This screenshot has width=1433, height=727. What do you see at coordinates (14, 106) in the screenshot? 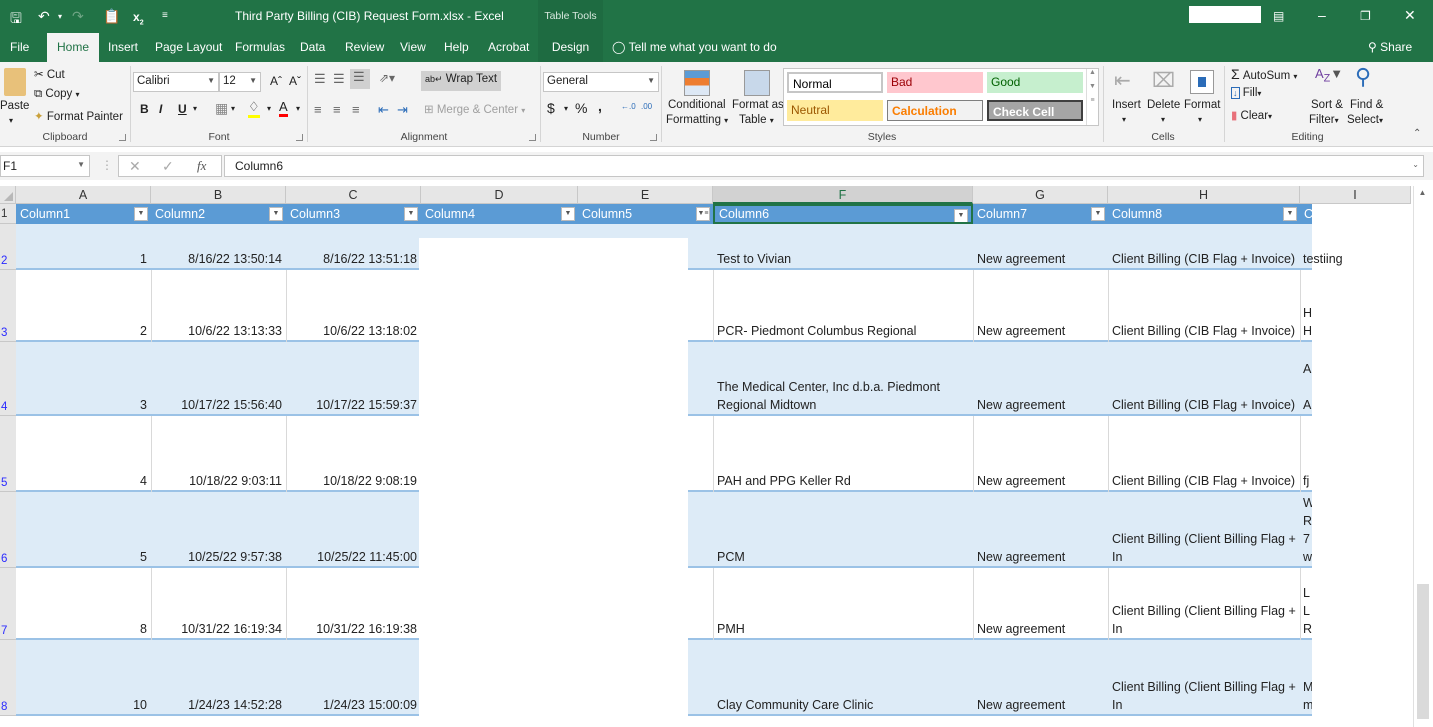
I see `paste-button: Paste` at bounding box center [14, 106].